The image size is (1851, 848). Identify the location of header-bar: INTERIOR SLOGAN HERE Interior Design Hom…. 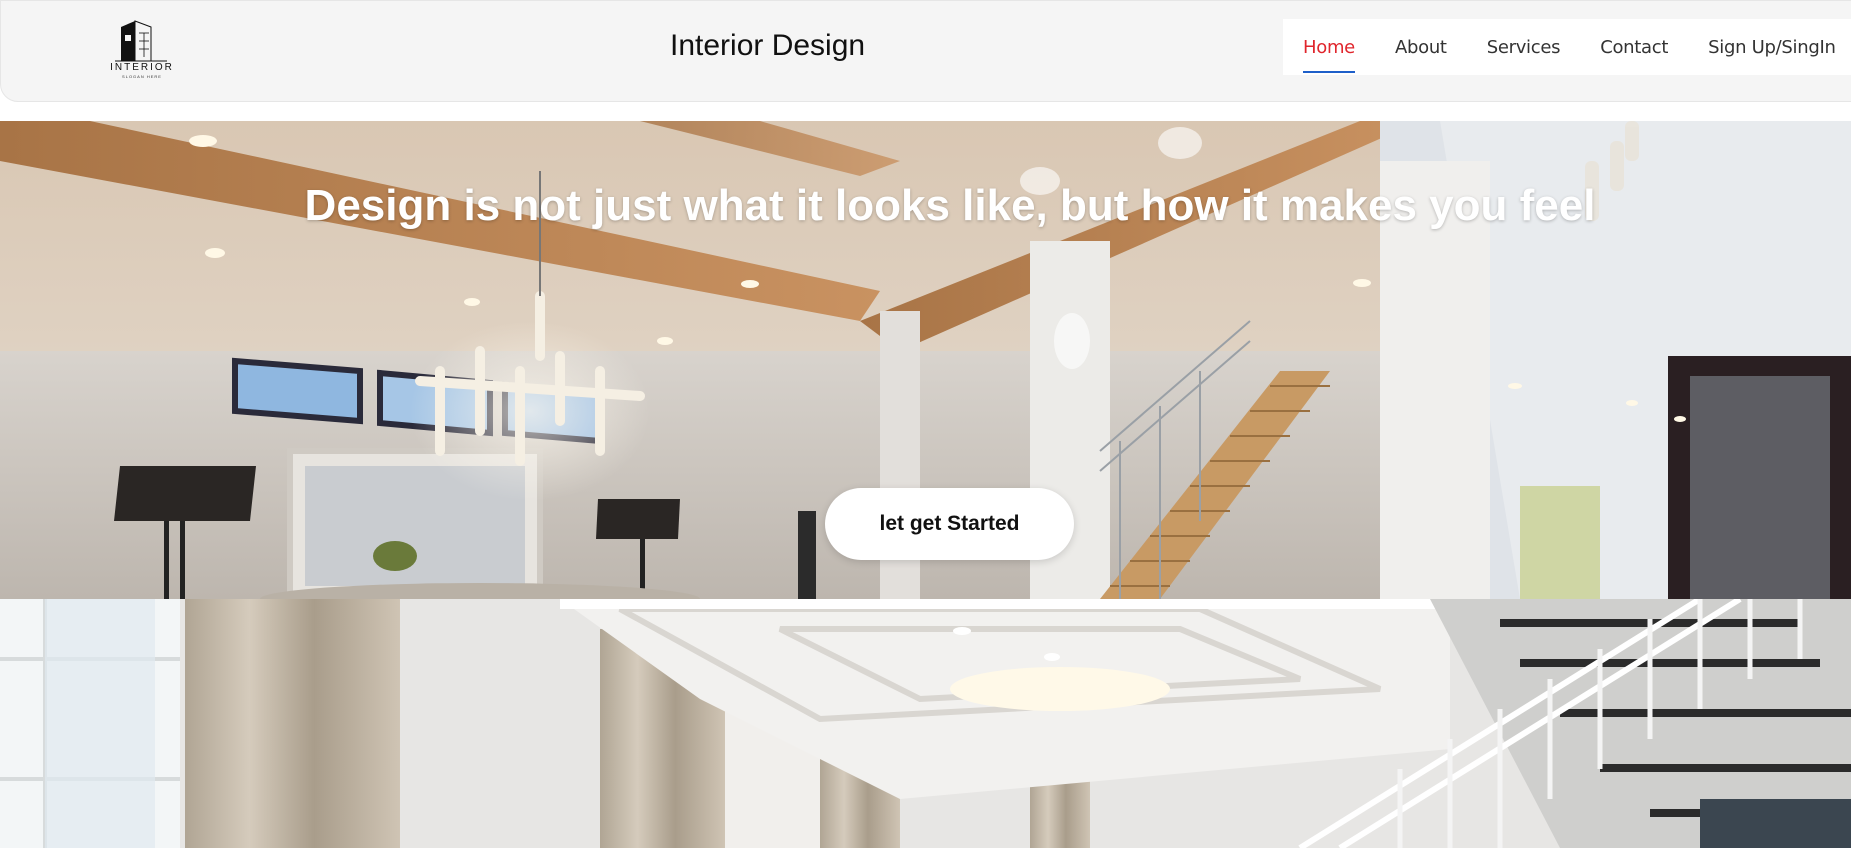
(925, 51).